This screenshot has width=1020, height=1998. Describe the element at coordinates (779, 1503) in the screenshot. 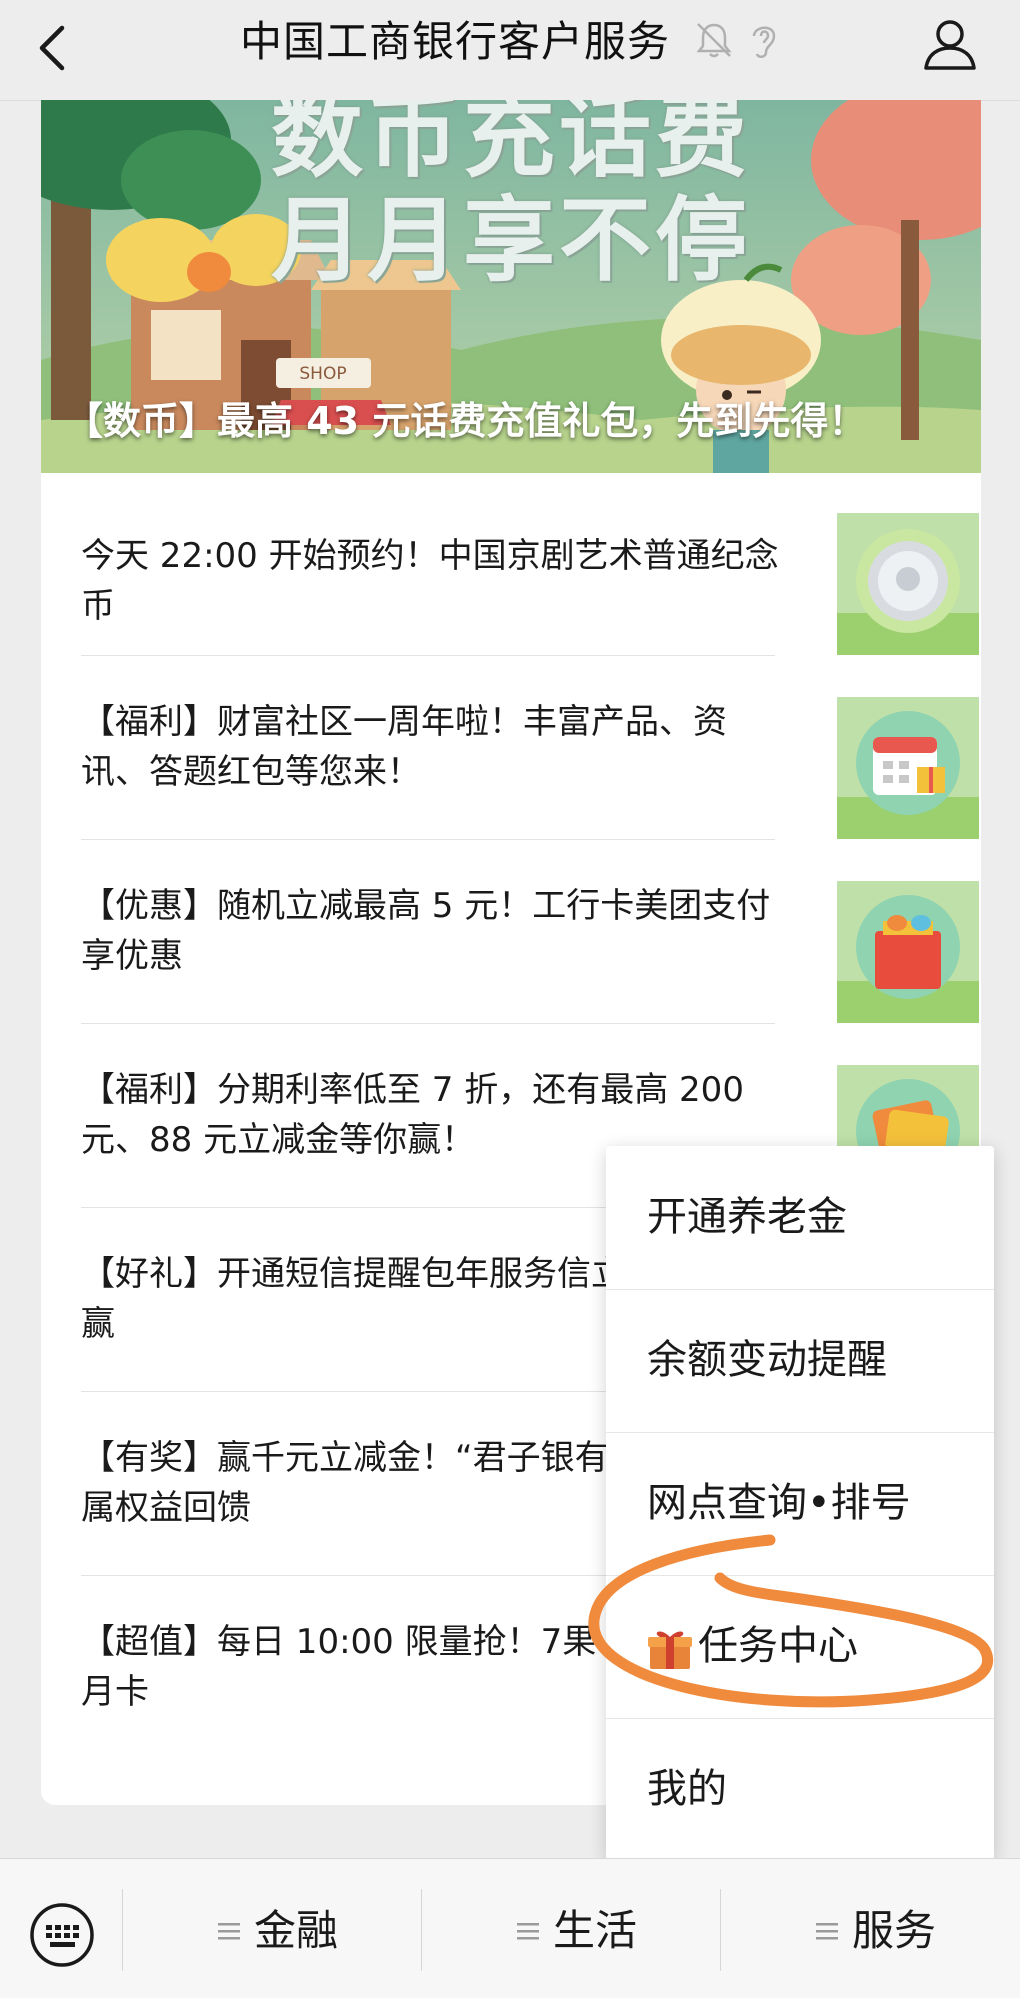

I see `menu-item-label: 网点查询•排号` at that location.